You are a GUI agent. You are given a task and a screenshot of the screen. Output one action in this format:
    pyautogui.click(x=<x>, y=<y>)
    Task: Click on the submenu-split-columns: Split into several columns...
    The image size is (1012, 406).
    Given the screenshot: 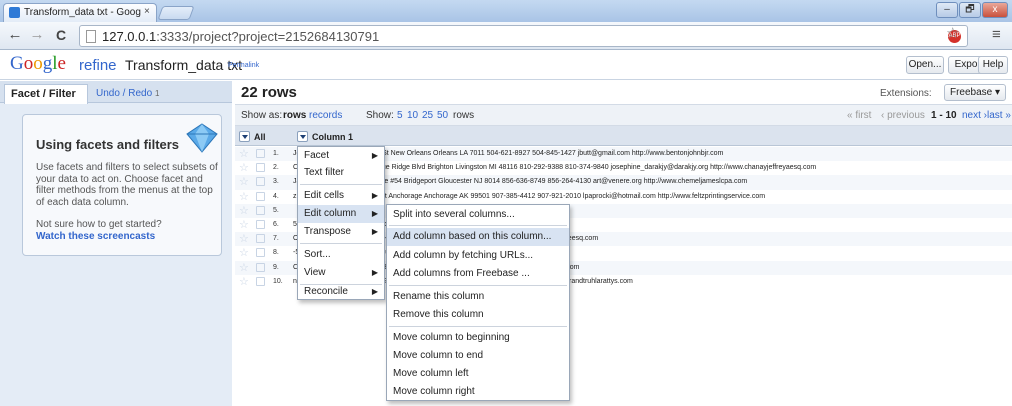 What is the action you would take?
    pyautogui.click(x=478, y=215)
    